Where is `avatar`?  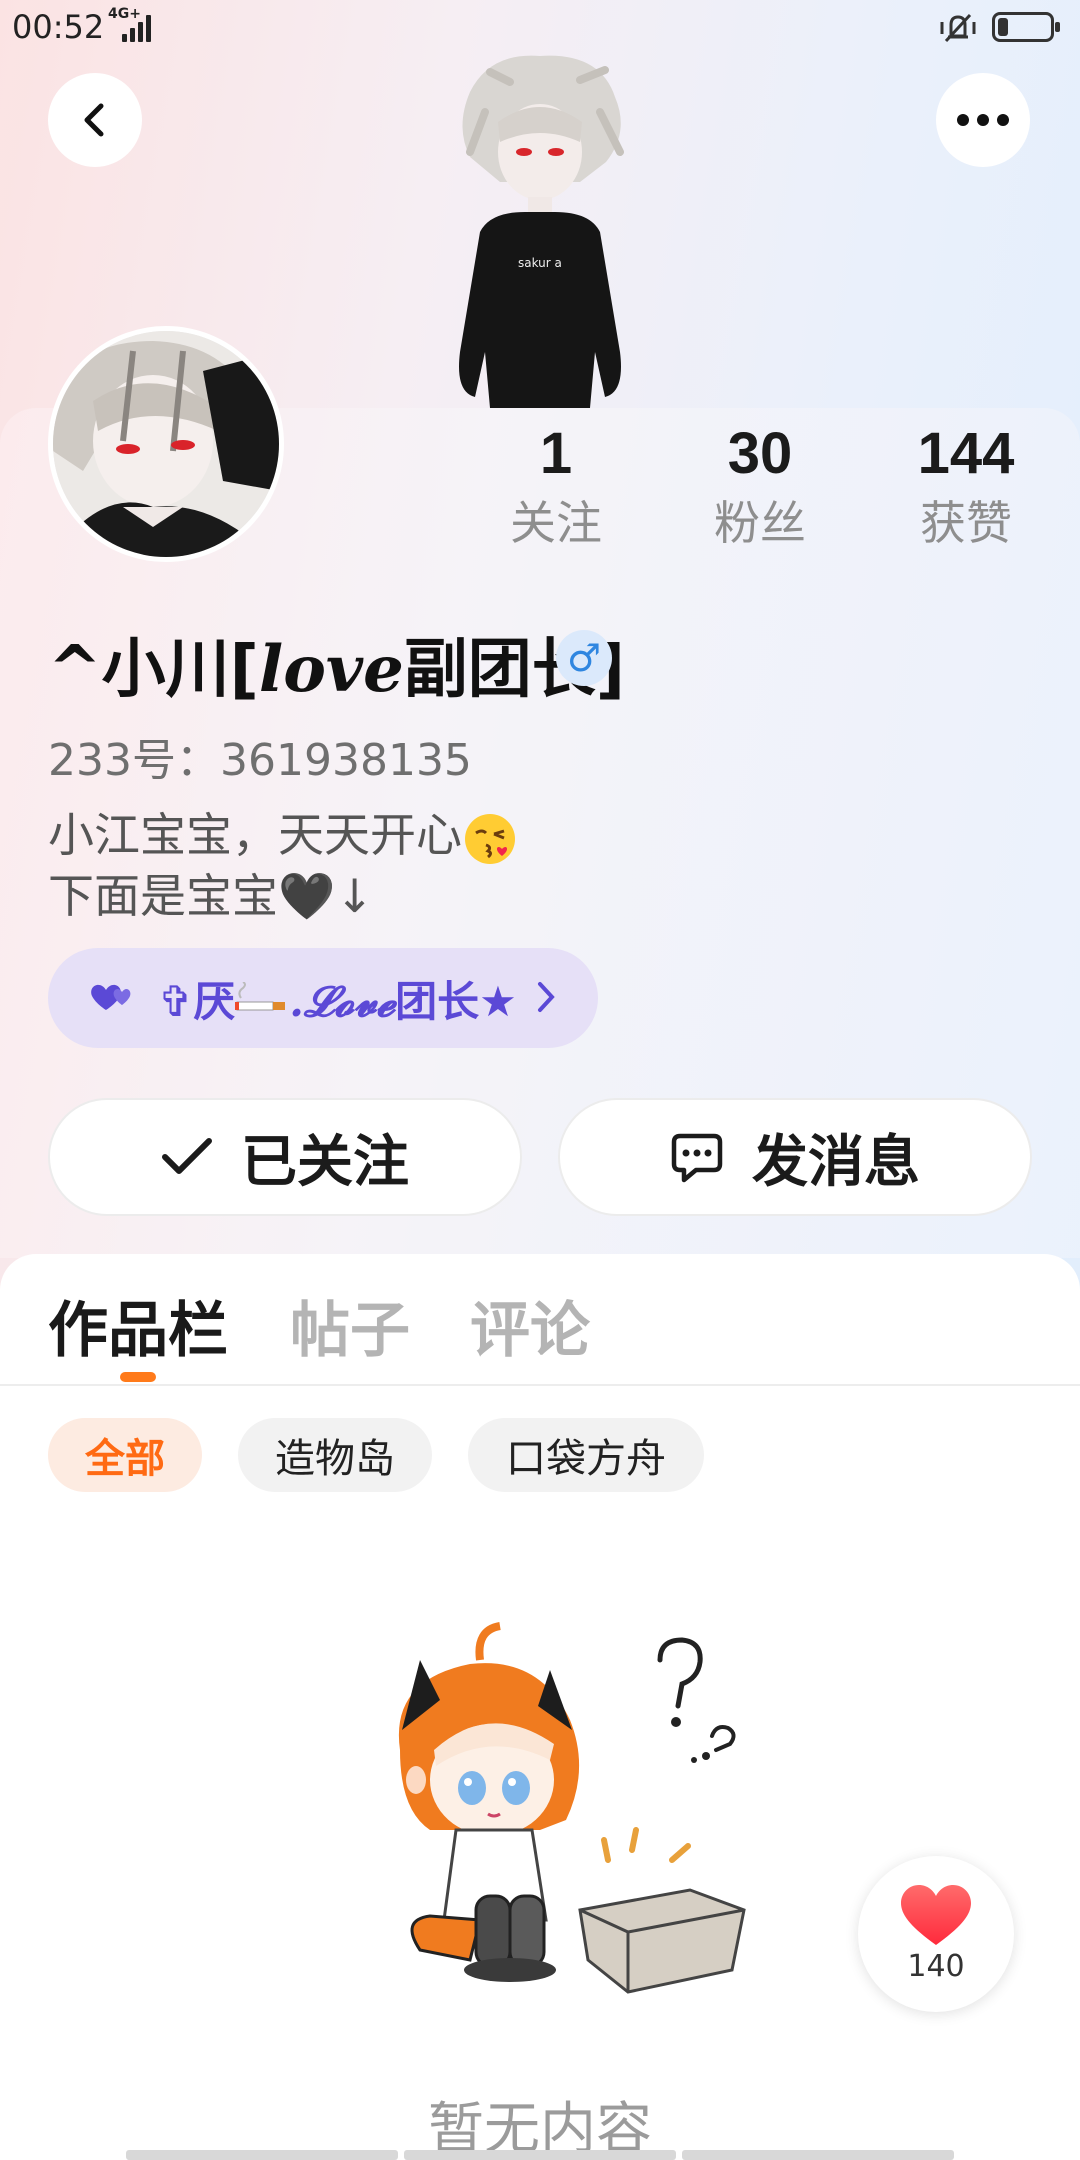 avatar is located at coordinates (166, 444).